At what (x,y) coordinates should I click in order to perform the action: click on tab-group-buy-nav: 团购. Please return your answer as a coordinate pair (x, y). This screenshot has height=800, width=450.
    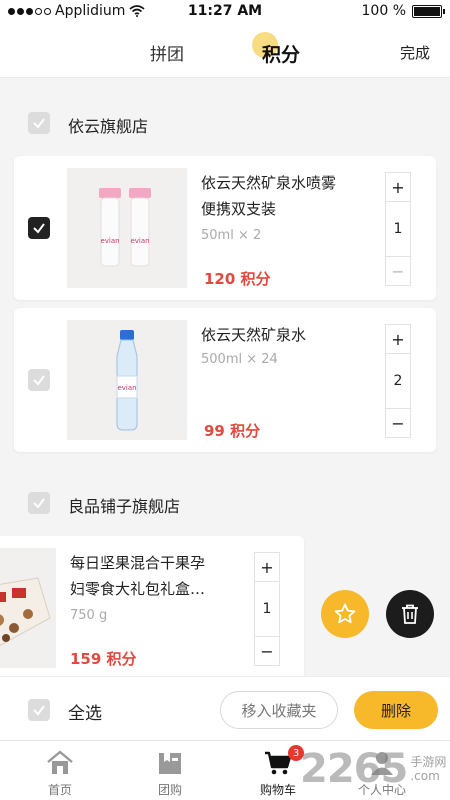
    Looking at the image, I should click on (170, 770).